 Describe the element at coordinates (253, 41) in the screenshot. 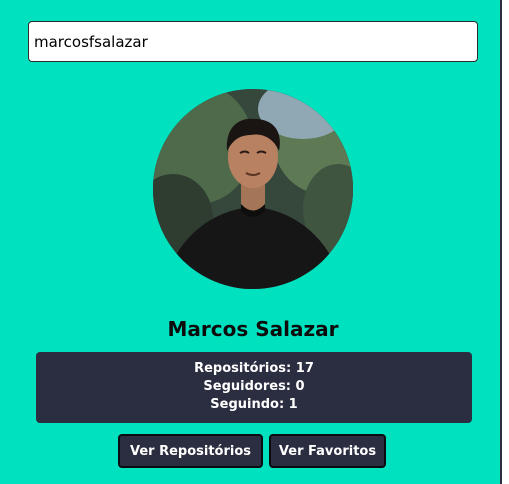

I see `username-search-input` at that location.